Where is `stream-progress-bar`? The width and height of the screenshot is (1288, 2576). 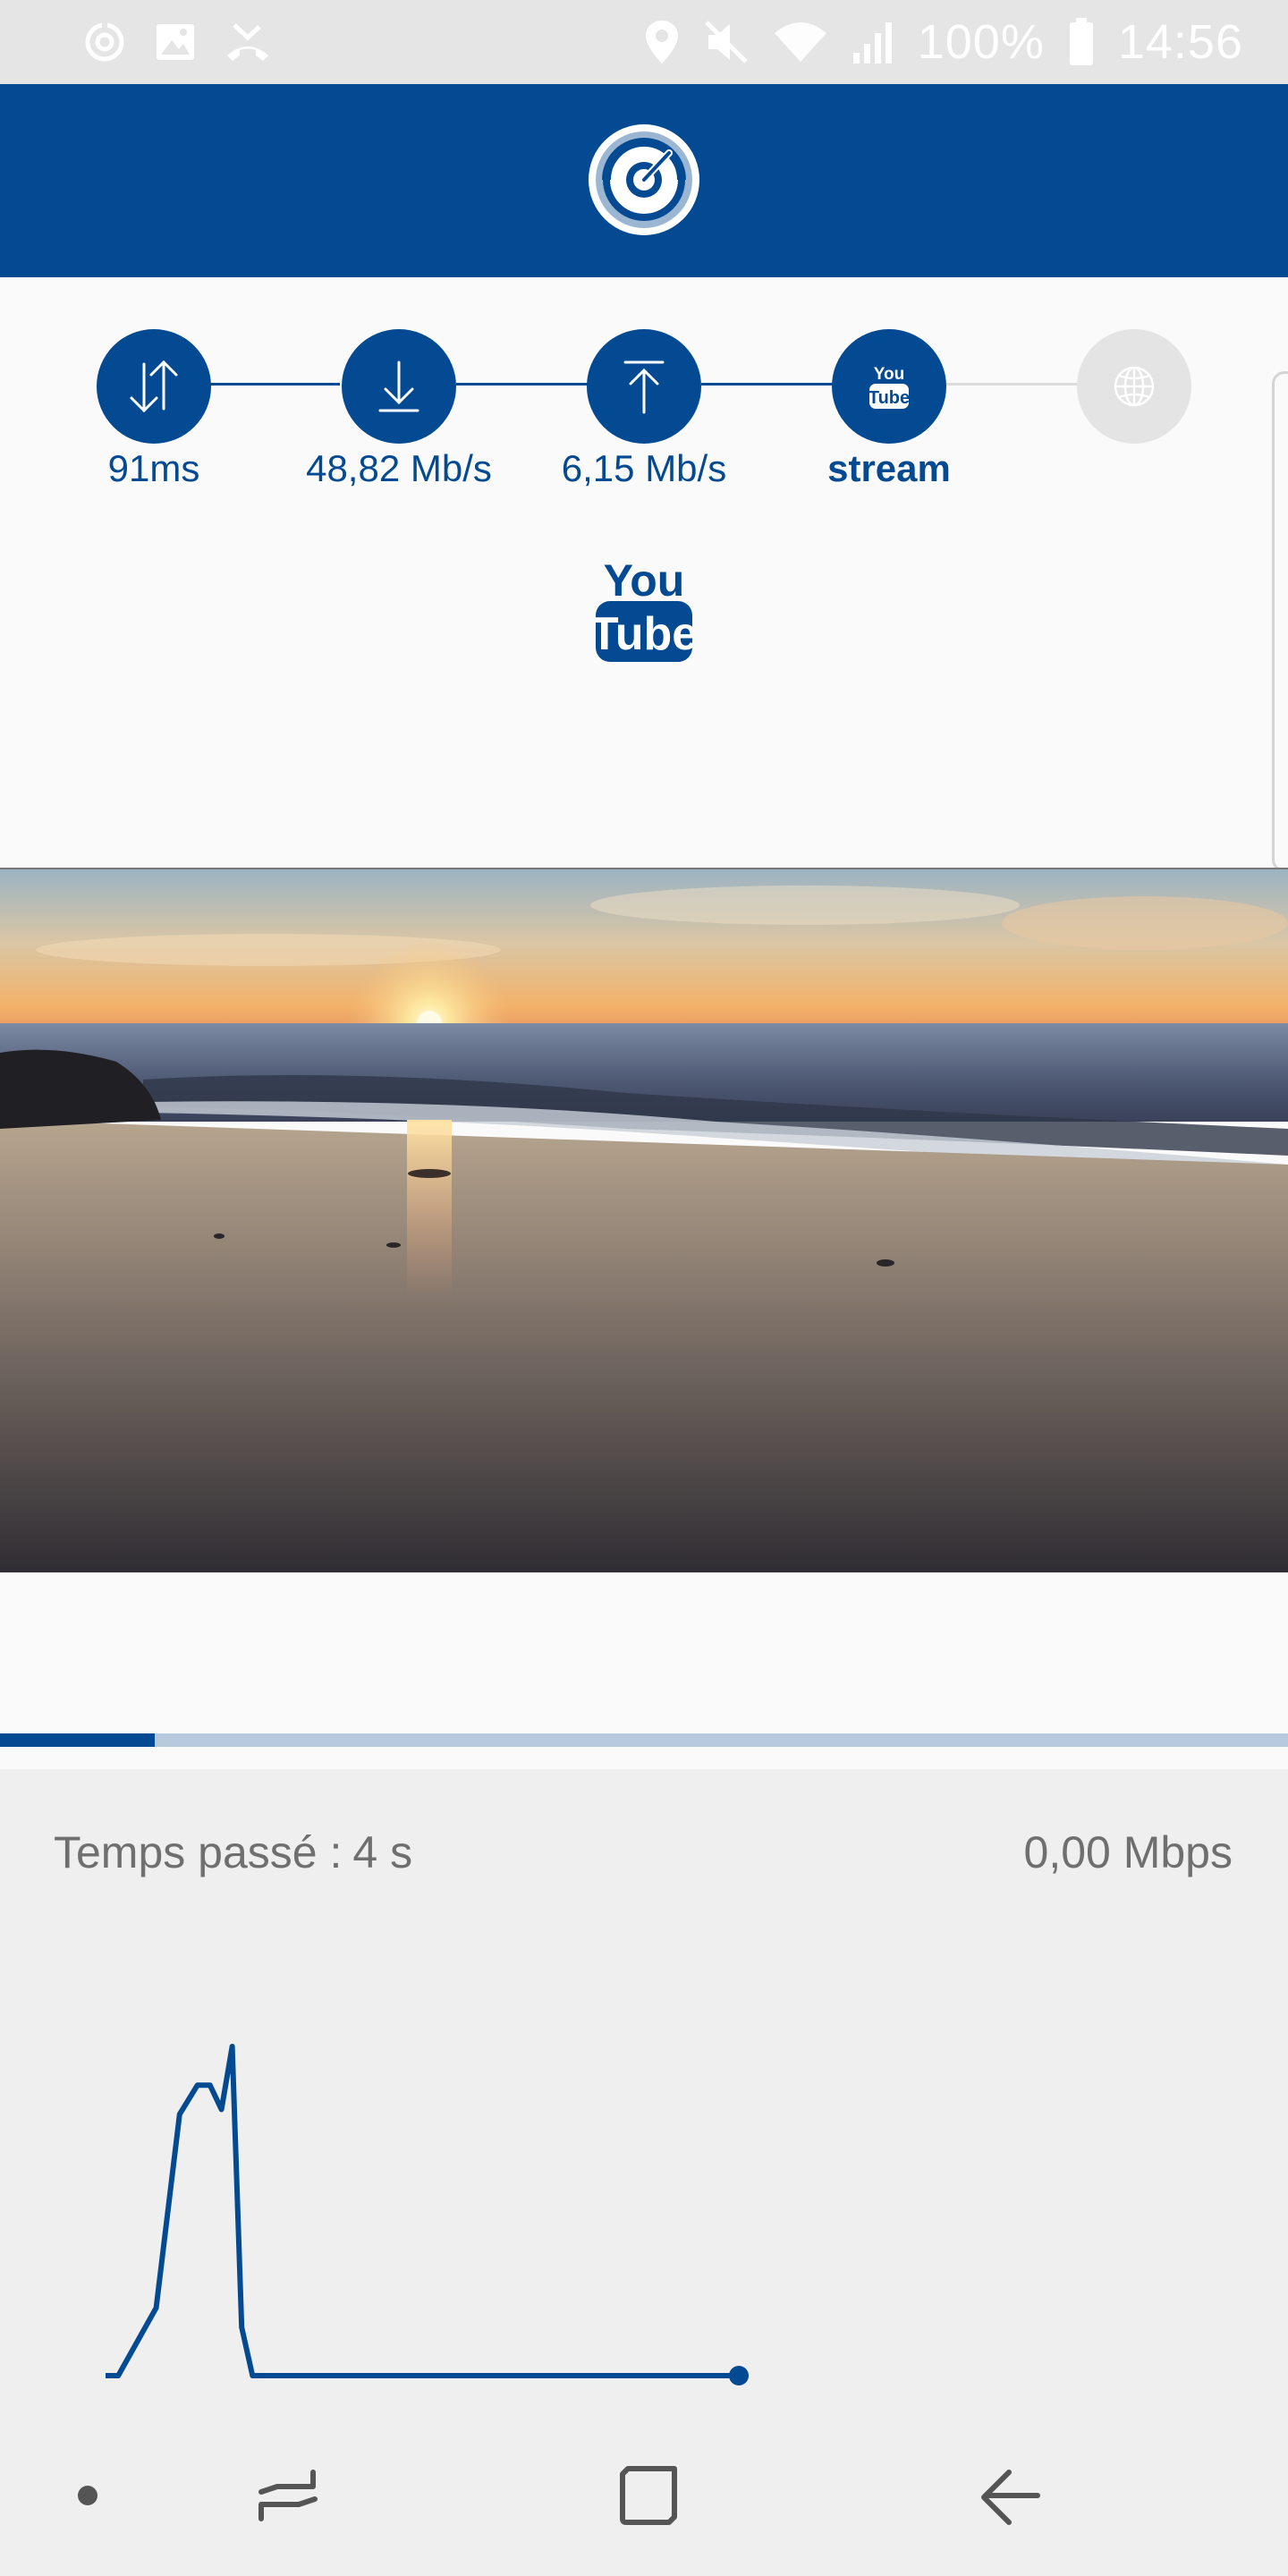 stream-progress-bar is located at coordinates (644, 1740).